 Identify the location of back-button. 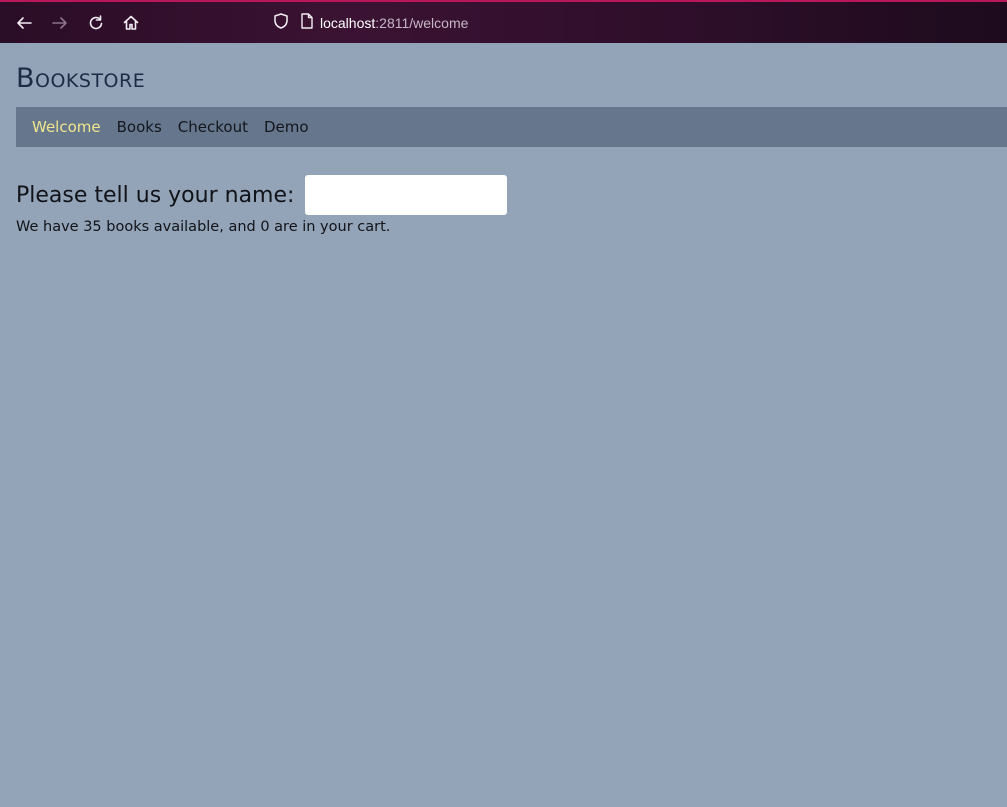
(24, 23).